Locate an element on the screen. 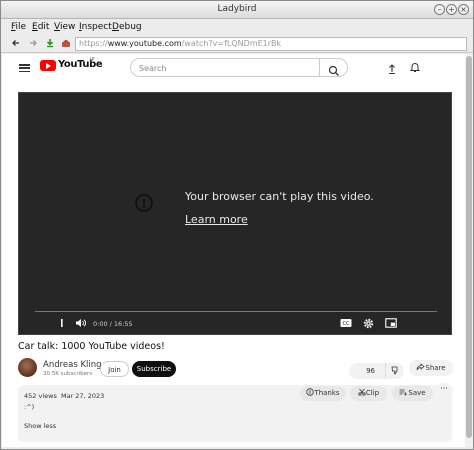  captions-icon: CC is located at coordinates (346, 324).